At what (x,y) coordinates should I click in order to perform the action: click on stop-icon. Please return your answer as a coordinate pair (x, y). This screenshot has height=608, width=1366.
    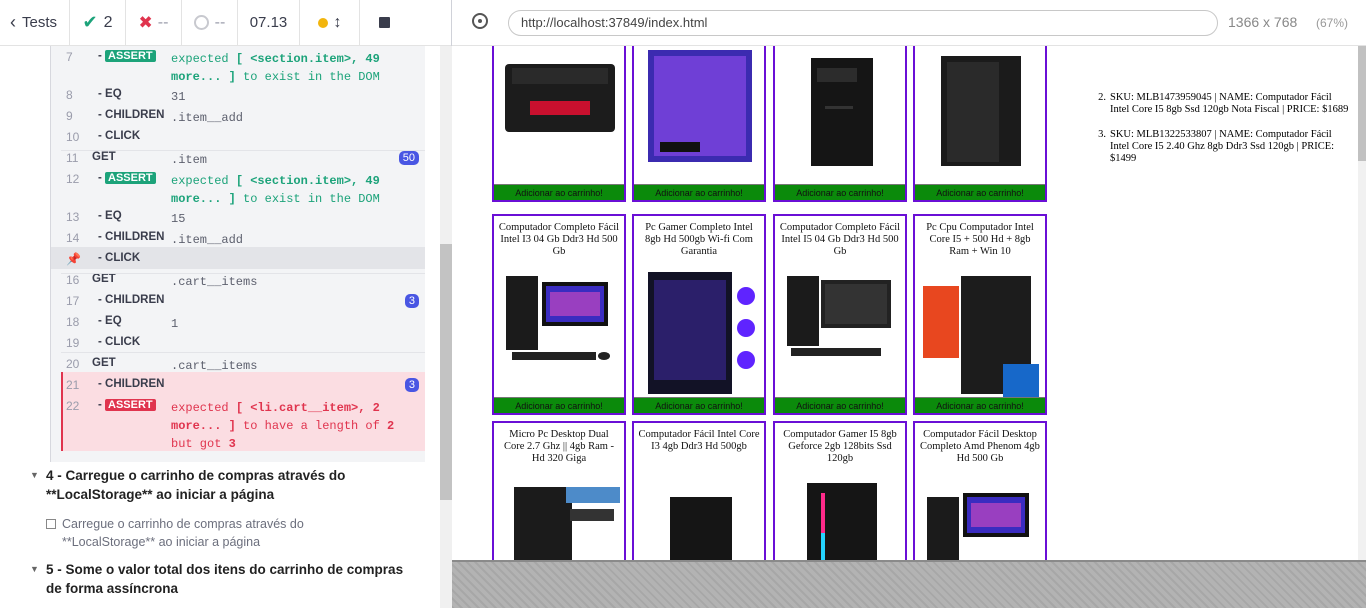
    Looking at the image, I should click on (384, 22).